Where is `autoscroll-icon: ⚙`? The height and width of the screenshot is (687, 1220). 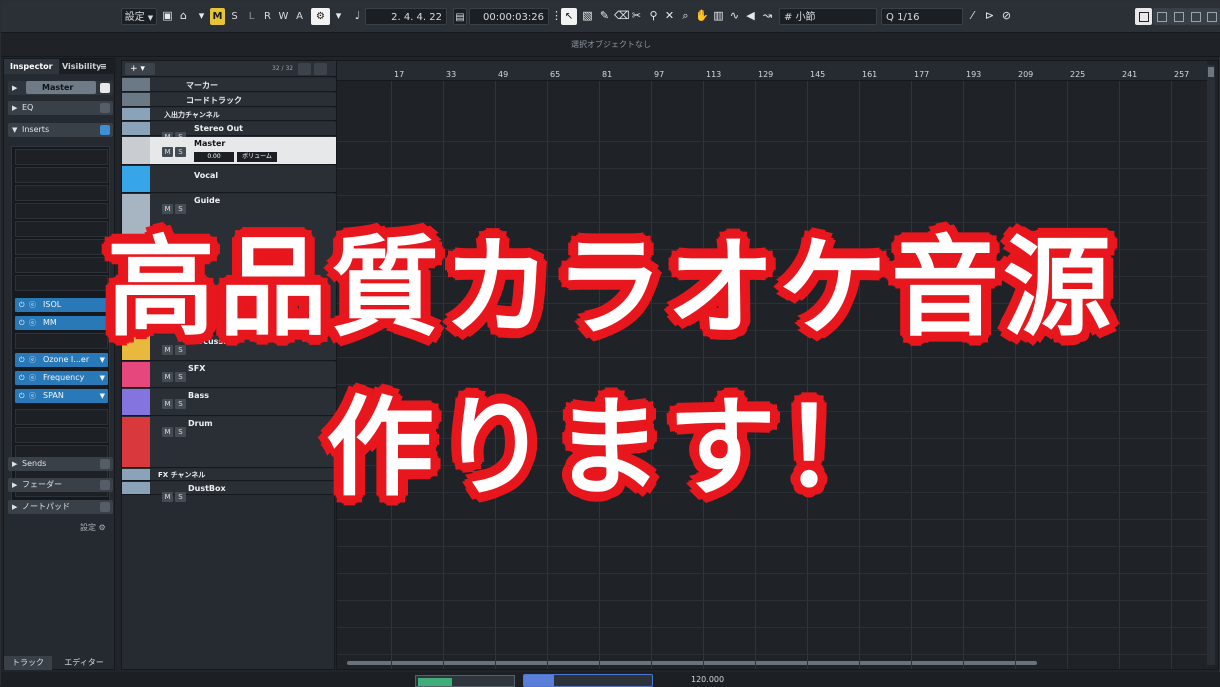
autoscroll-icon: ⚙ is located at coordinates (320, 16).